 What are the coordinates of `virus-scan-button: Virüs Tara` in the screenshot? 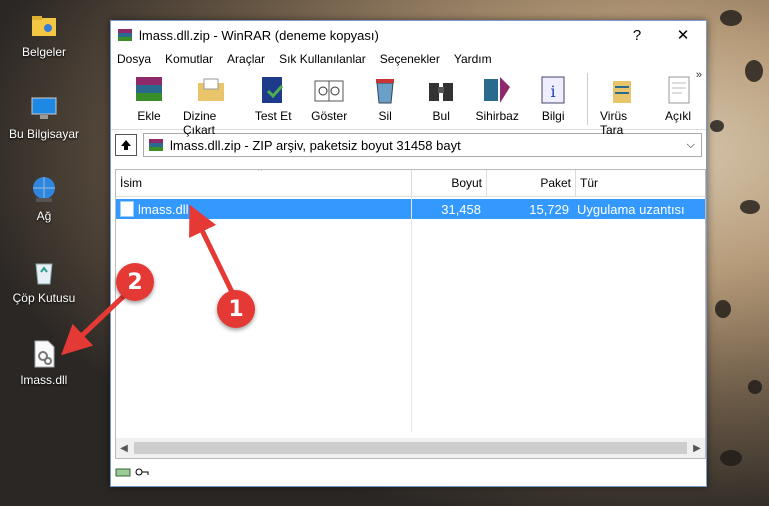 It's located at (622, 103).